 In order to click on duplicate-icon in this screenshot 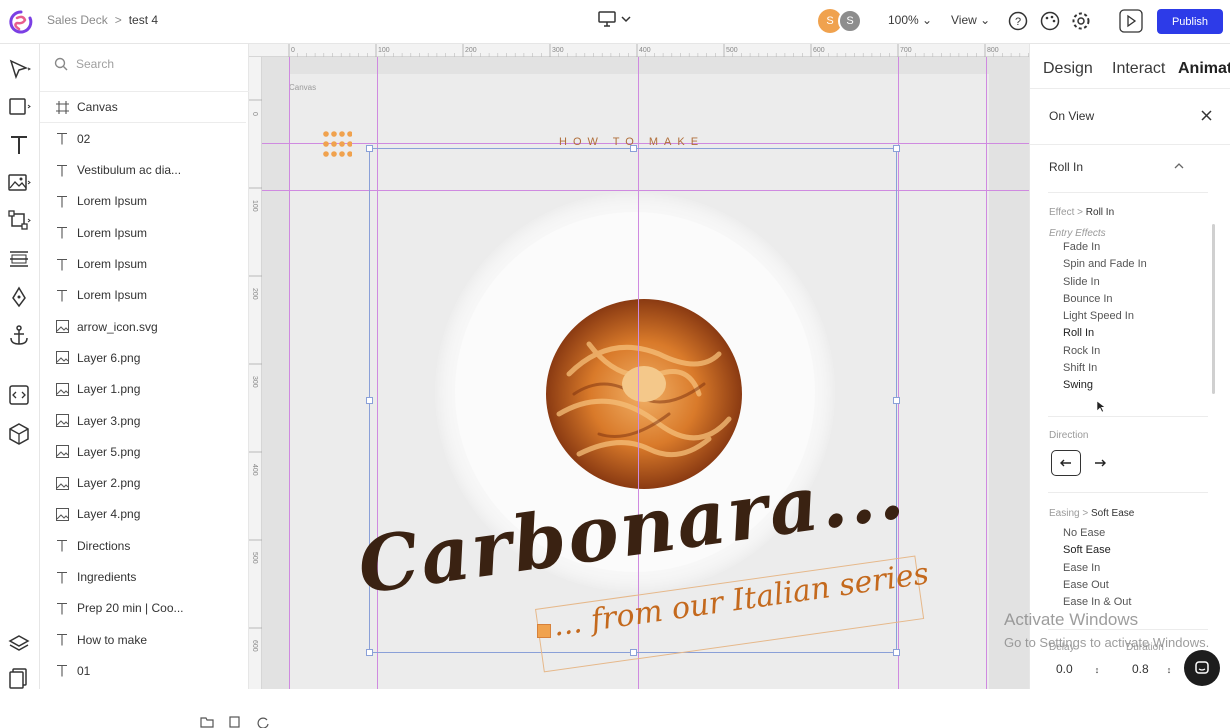, I will do `click(235, 722)`.